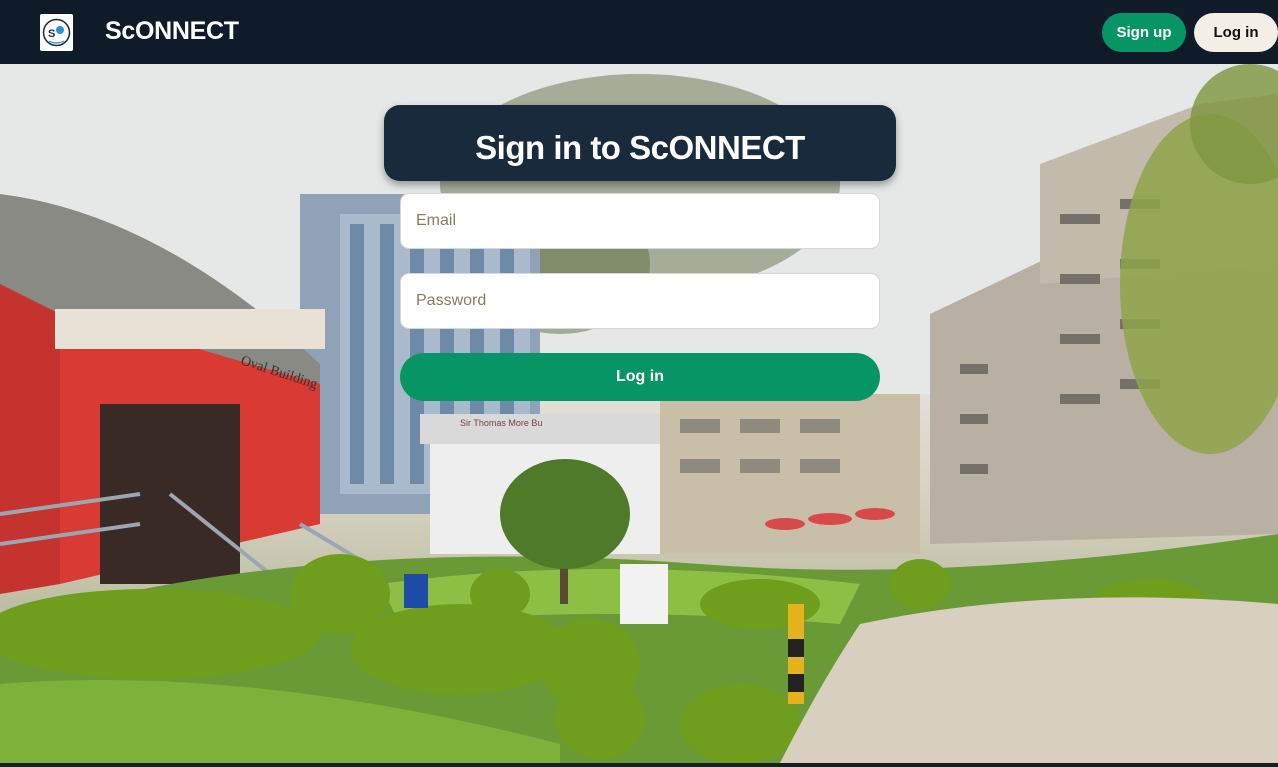 This screenshot has height=767, width=1278. I want to click on library-sign: Sir Thomas More Bu, so click(501, 423).